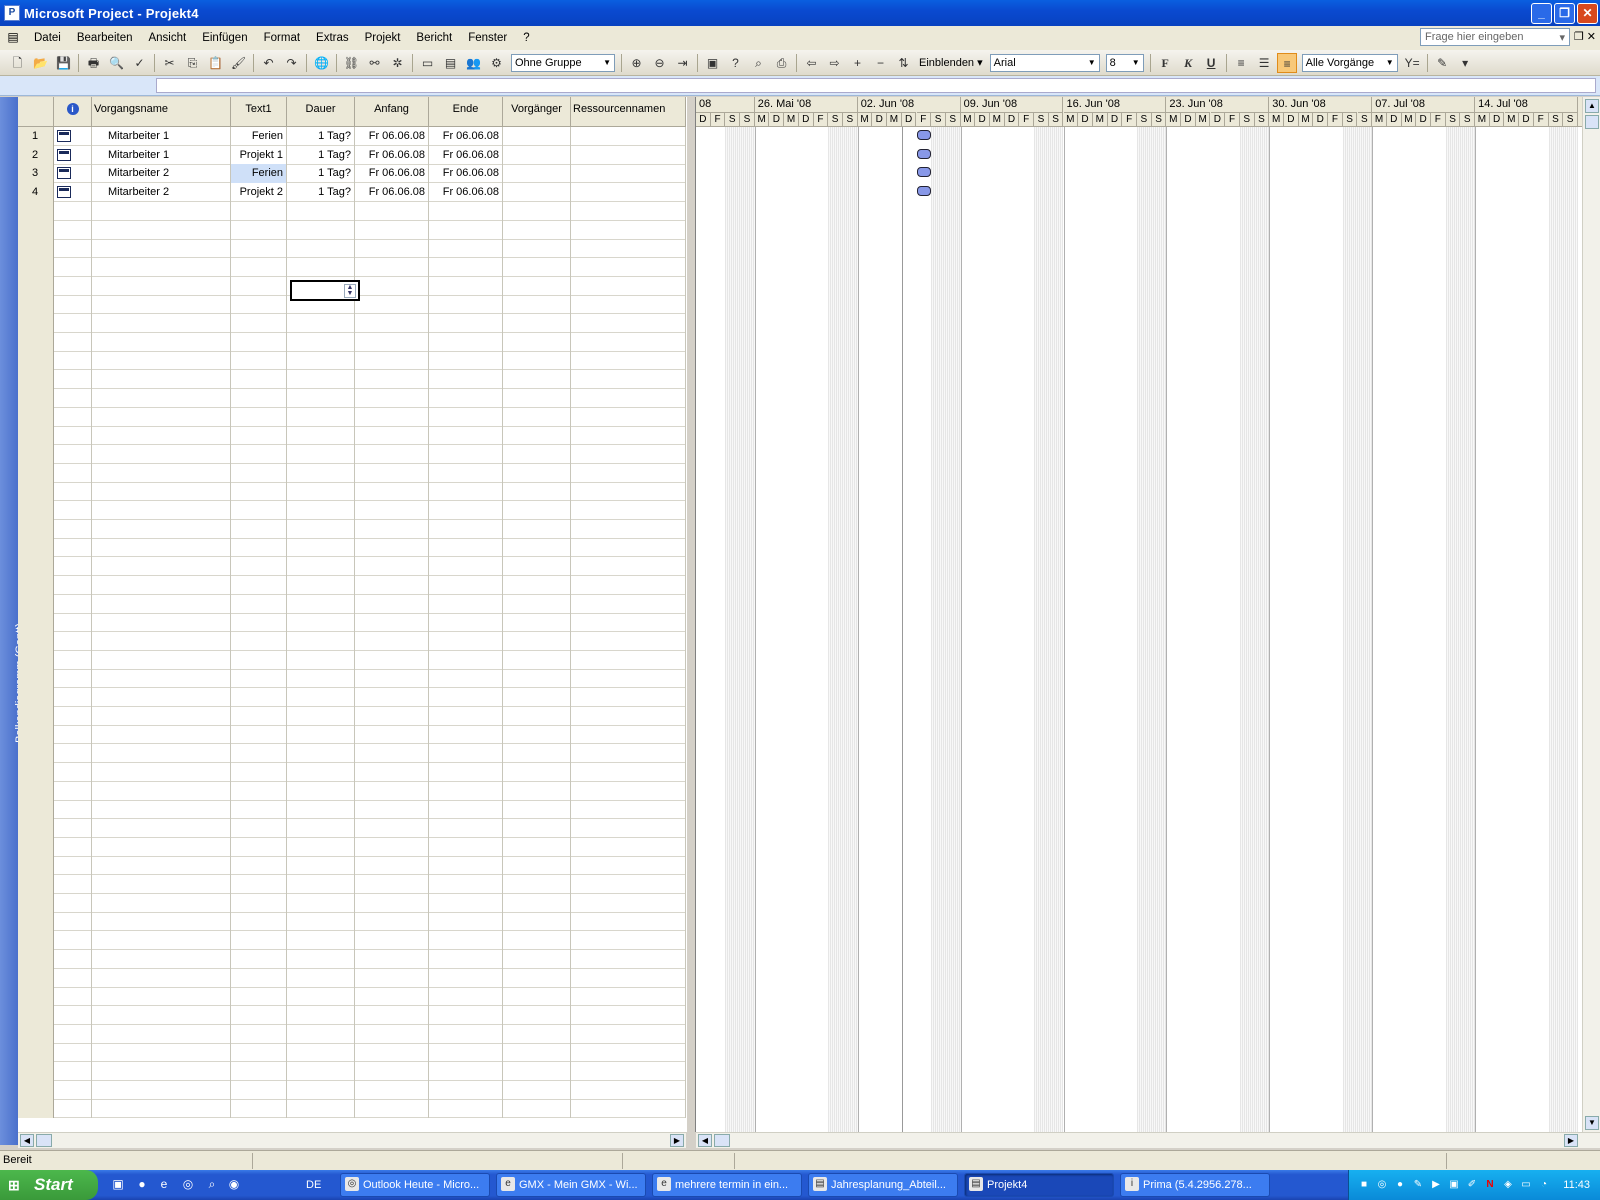 Image resolution: width=1600 pixels, height=1200 pixels. What do you see at coordinates (821, 119) in the screenshot?
I see `timescale-day: F` at bounding box center [821, 119].